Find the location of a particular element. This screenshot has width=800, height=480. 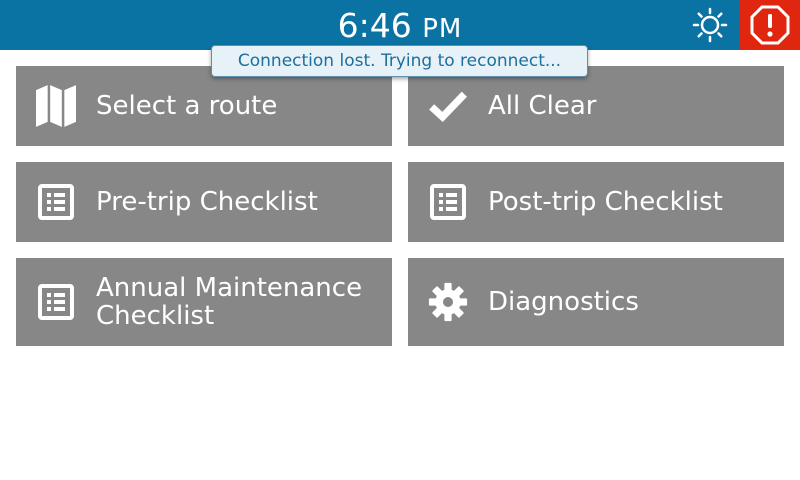

pre-trip-checklist-button: Pre-trip Checklist is located at coordinates (204, 202).